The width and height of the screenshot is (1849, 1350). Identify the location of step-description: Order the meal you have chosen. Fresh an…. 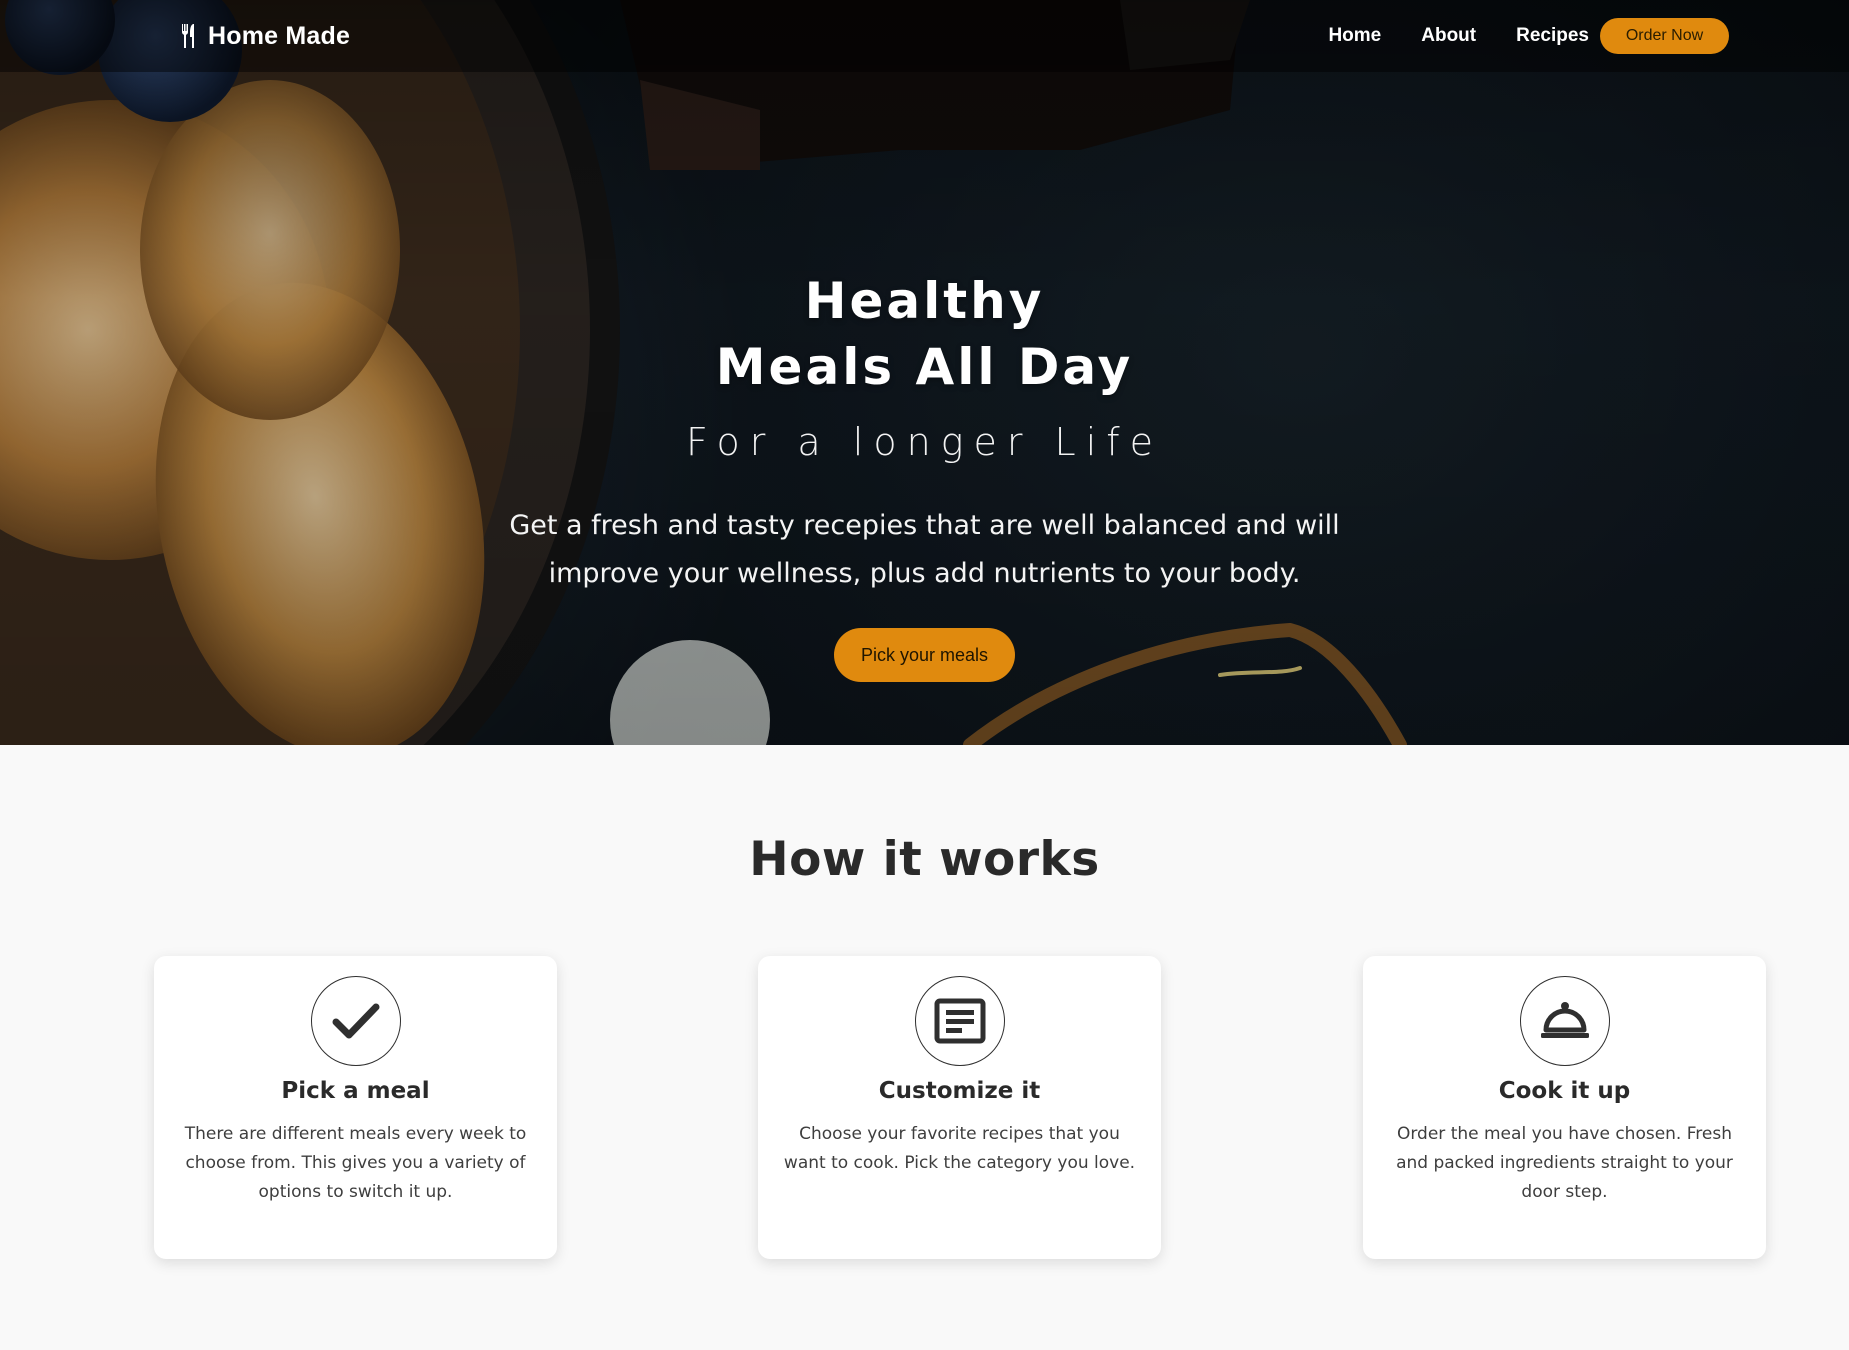
(1564, 1163).